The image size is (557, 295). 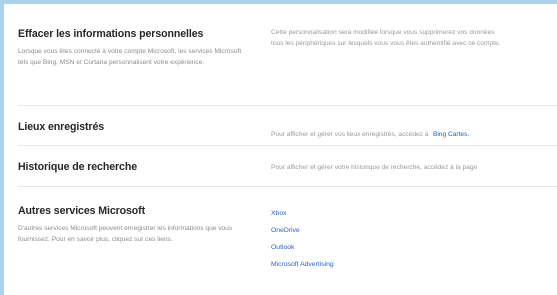 I want to click on section-title-saved-places: Lieux enregistrés, so click(x=61, y=127).